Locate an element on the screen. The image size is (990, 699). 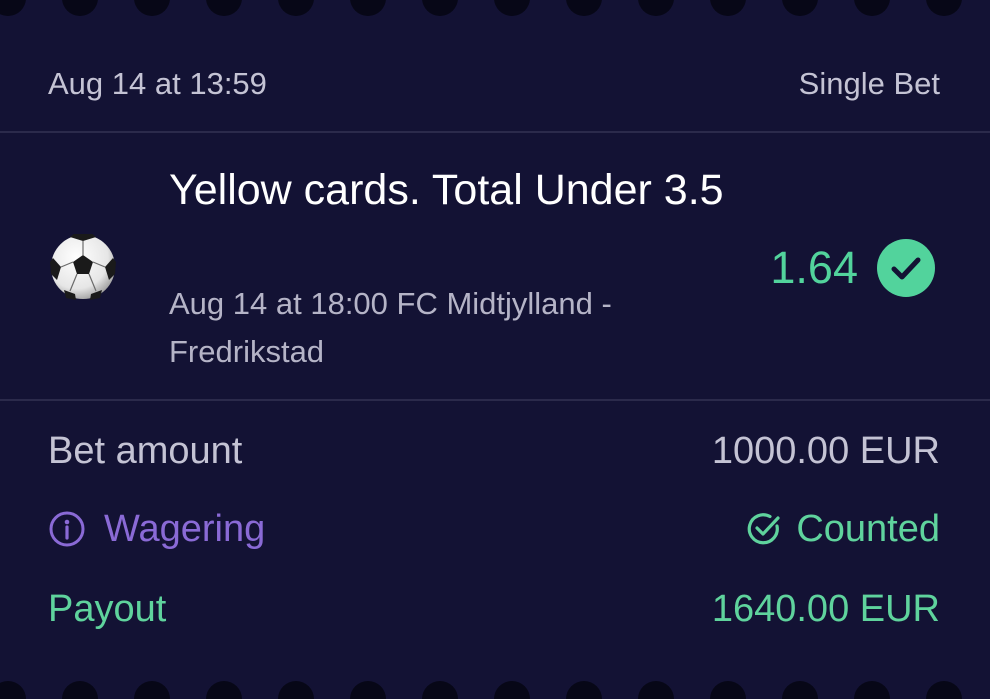
bet-header: Aug 14 at 13:59 Single Bet is located at coordinates (494, 84).